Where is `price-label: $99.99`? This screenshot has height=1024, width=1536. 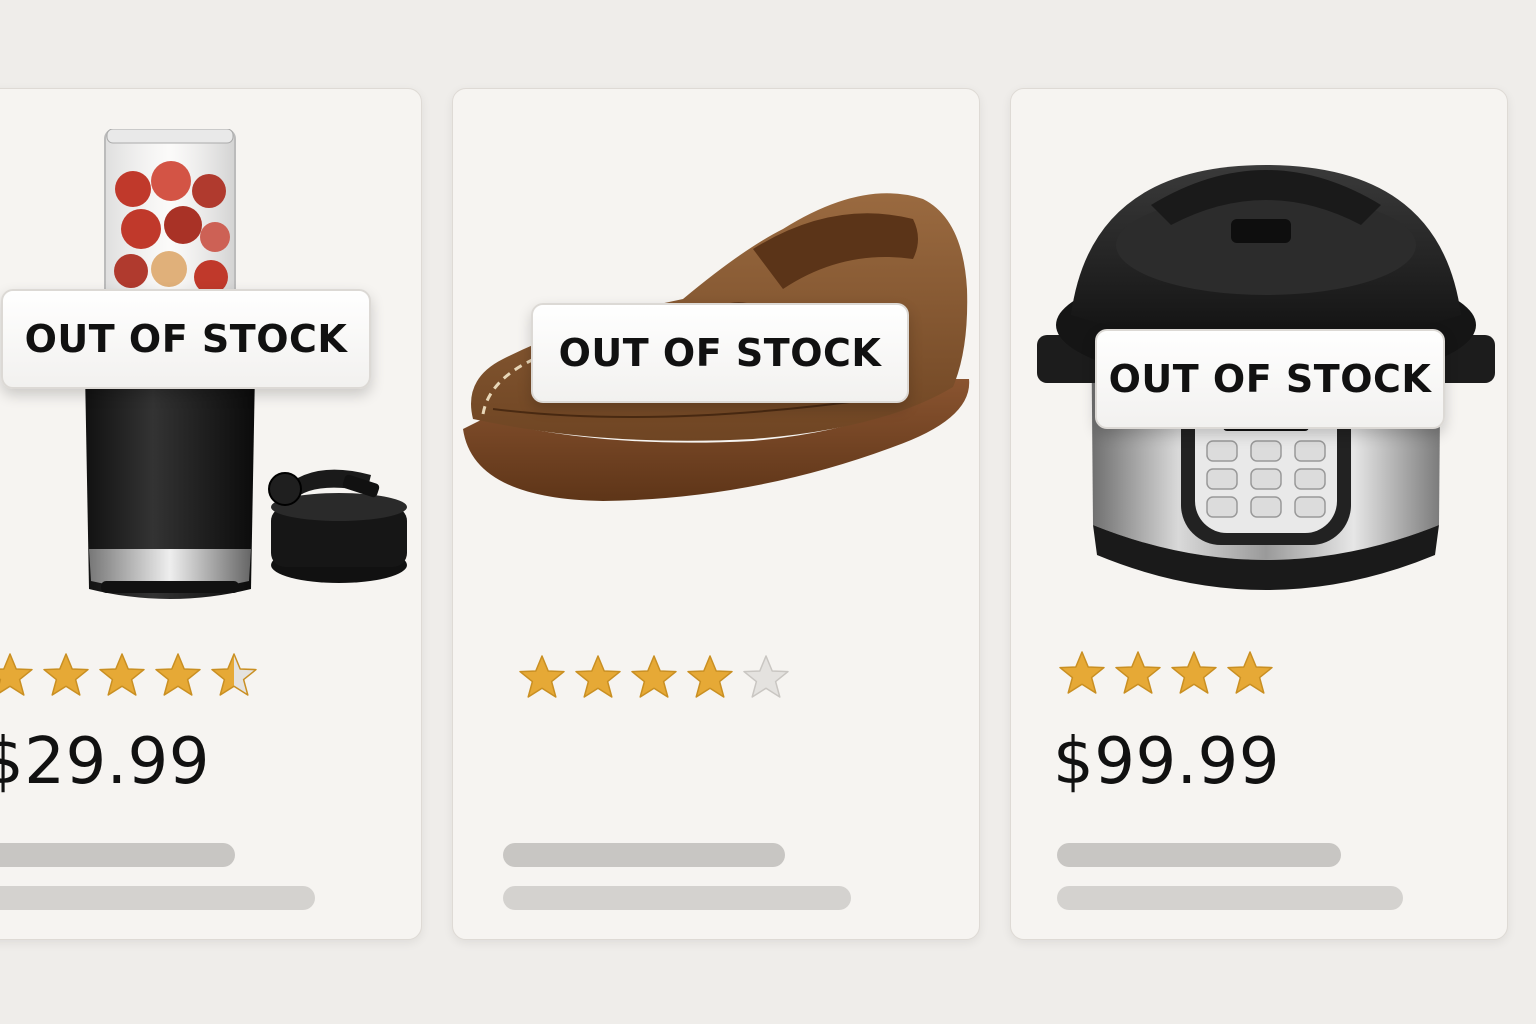 price-label: $99.99 is located at coordinates (1166, 762).